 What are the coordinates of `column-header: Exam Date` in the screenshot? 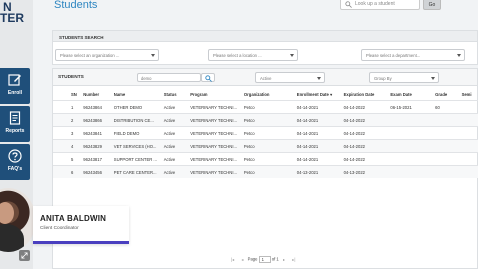 It's located at (409, 95).